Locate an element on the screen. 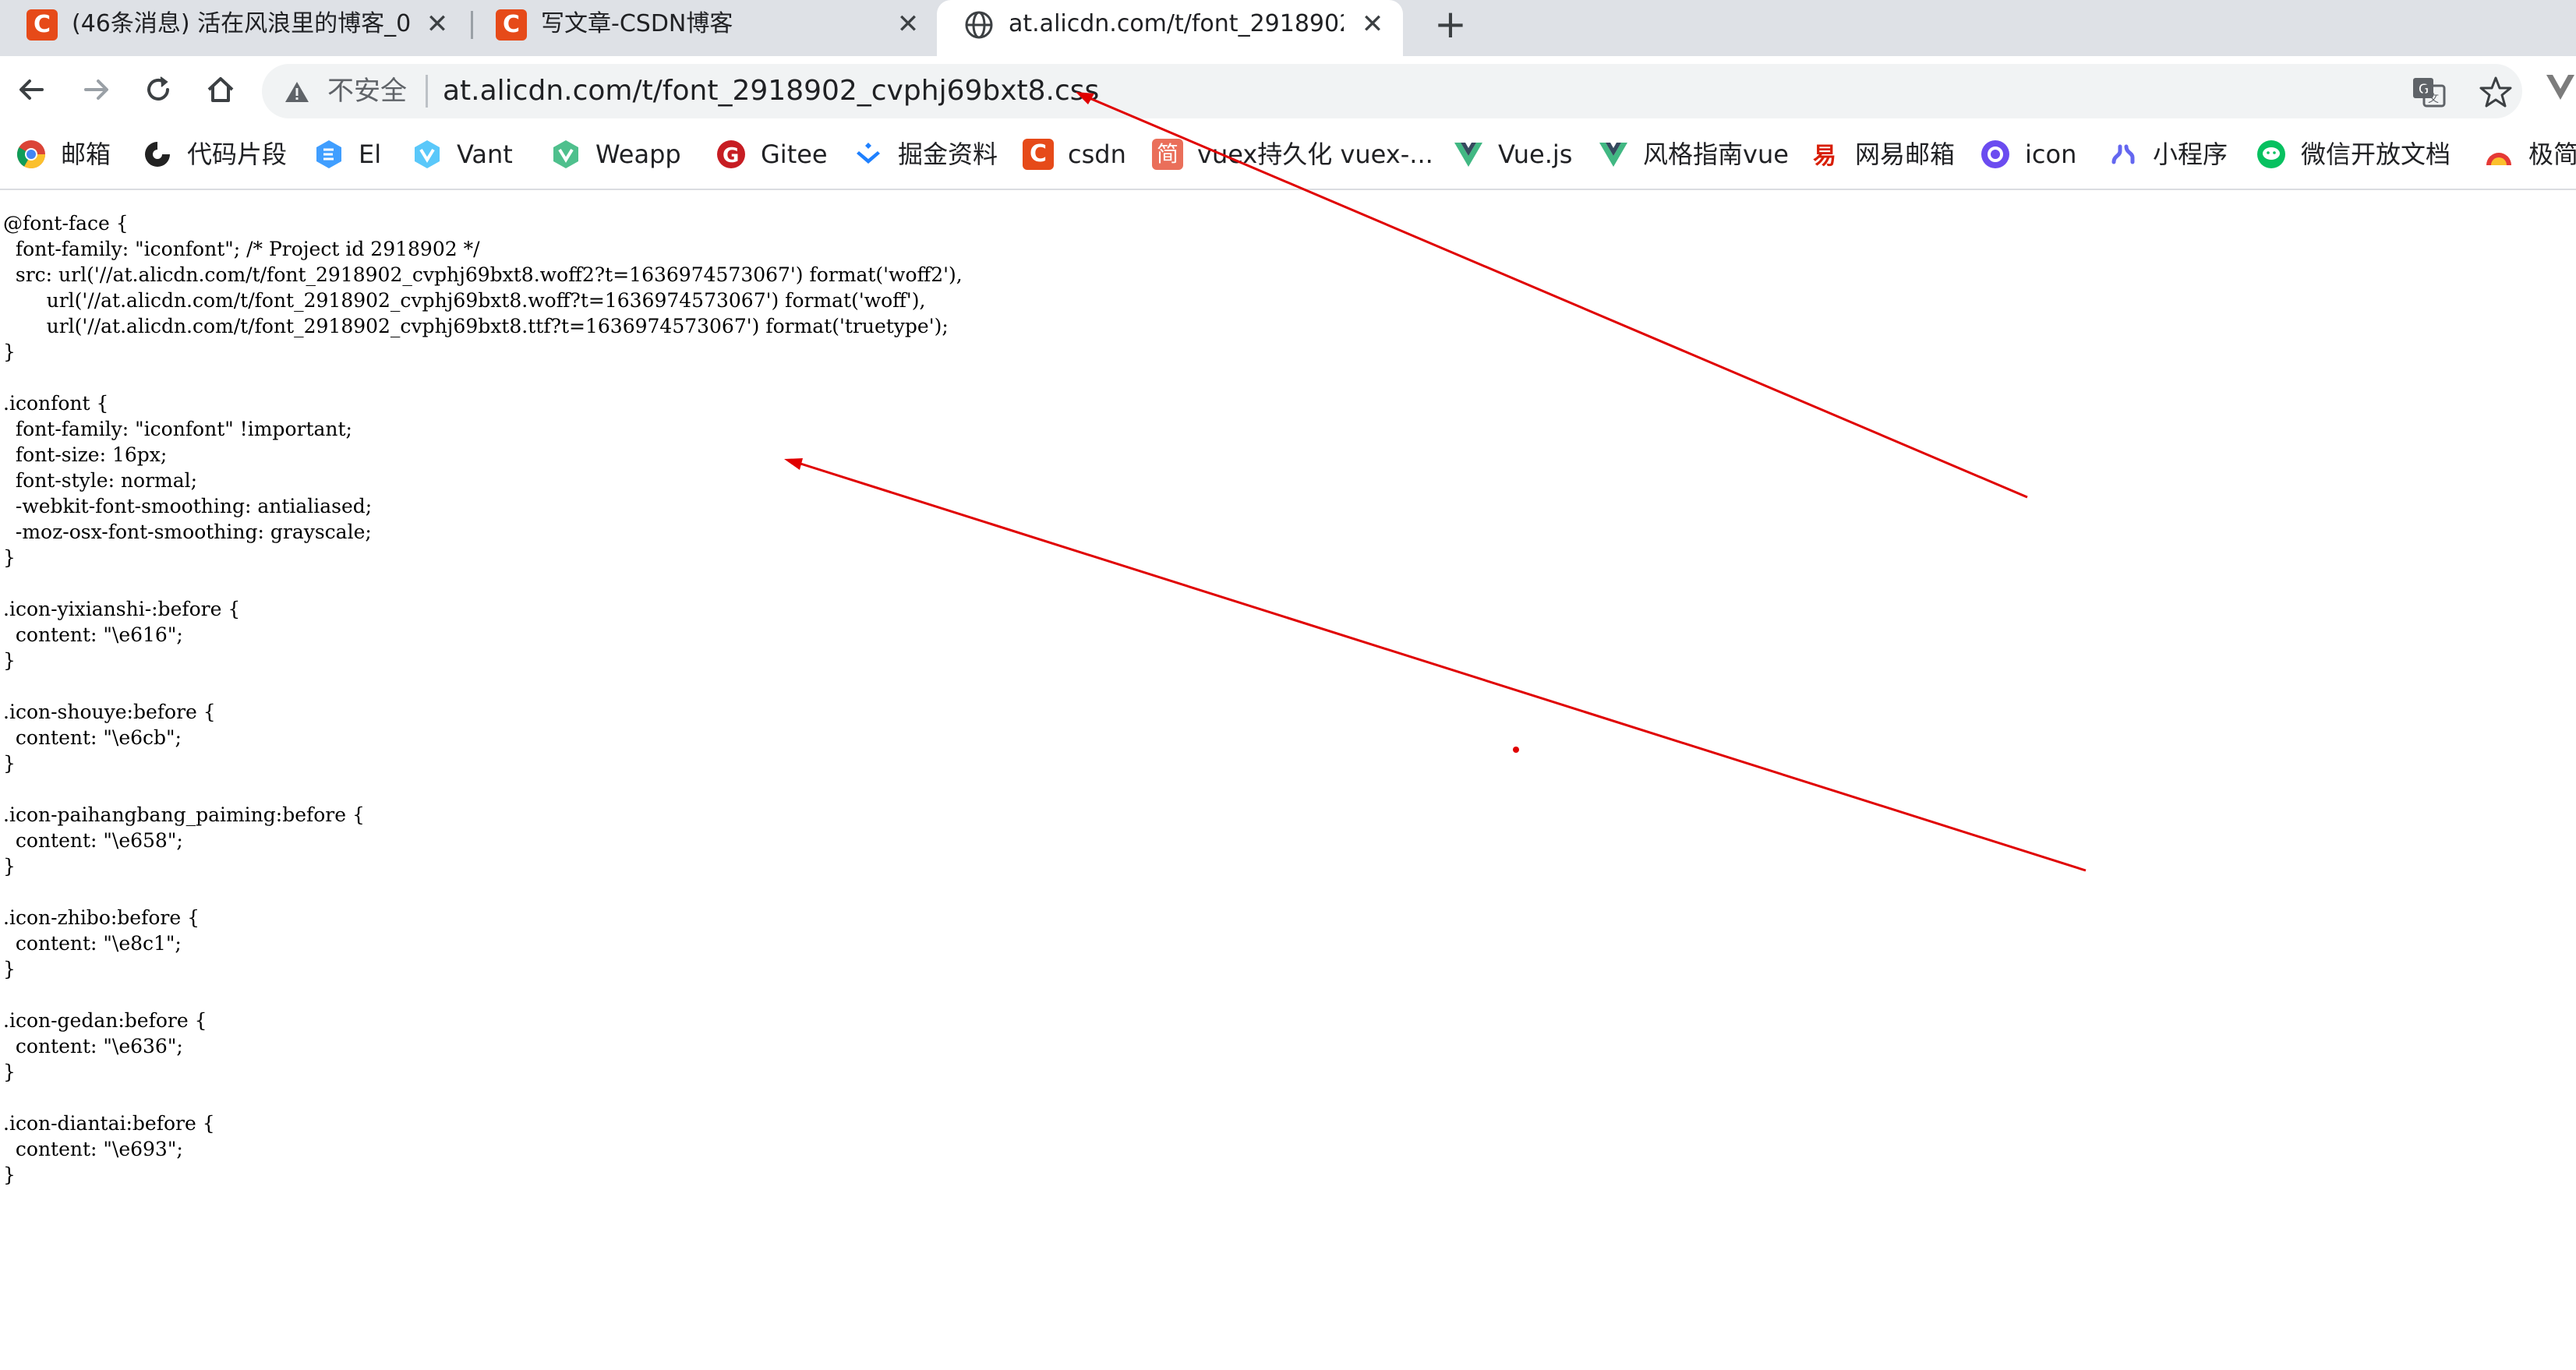 This screenshot has height=1370, width=2576. bookmark-label: 掘金资料 is located at coordinates (948, 154).